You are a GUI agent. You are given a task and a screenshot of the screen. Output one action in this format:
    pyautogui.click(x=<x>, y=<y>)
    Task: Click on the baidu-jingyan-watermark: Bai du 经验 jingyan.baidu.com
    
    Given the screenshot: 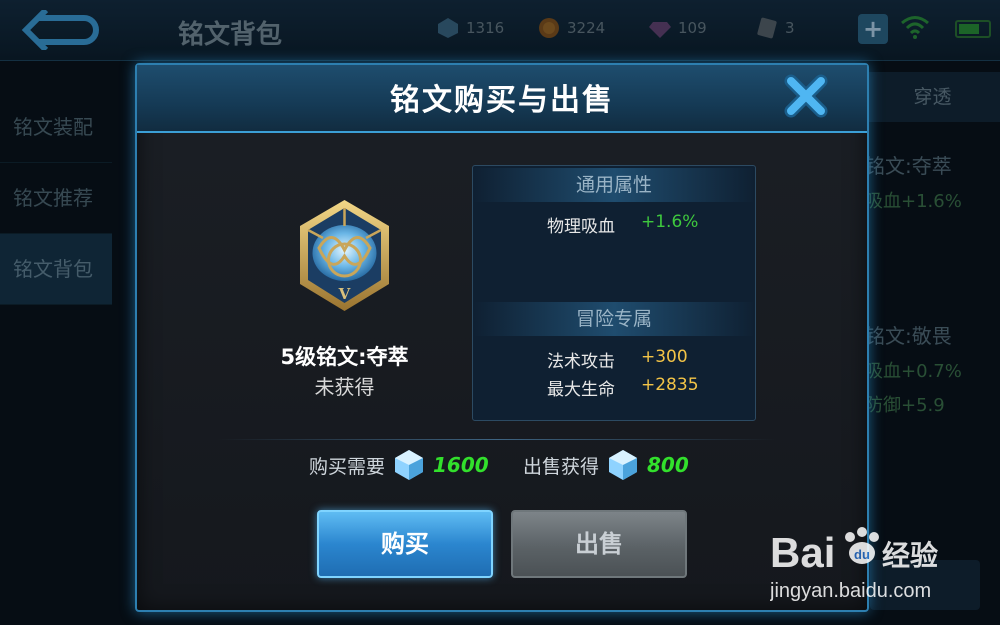 What is the action you would take?
    pyautogui.click(x=854, y=564)
    